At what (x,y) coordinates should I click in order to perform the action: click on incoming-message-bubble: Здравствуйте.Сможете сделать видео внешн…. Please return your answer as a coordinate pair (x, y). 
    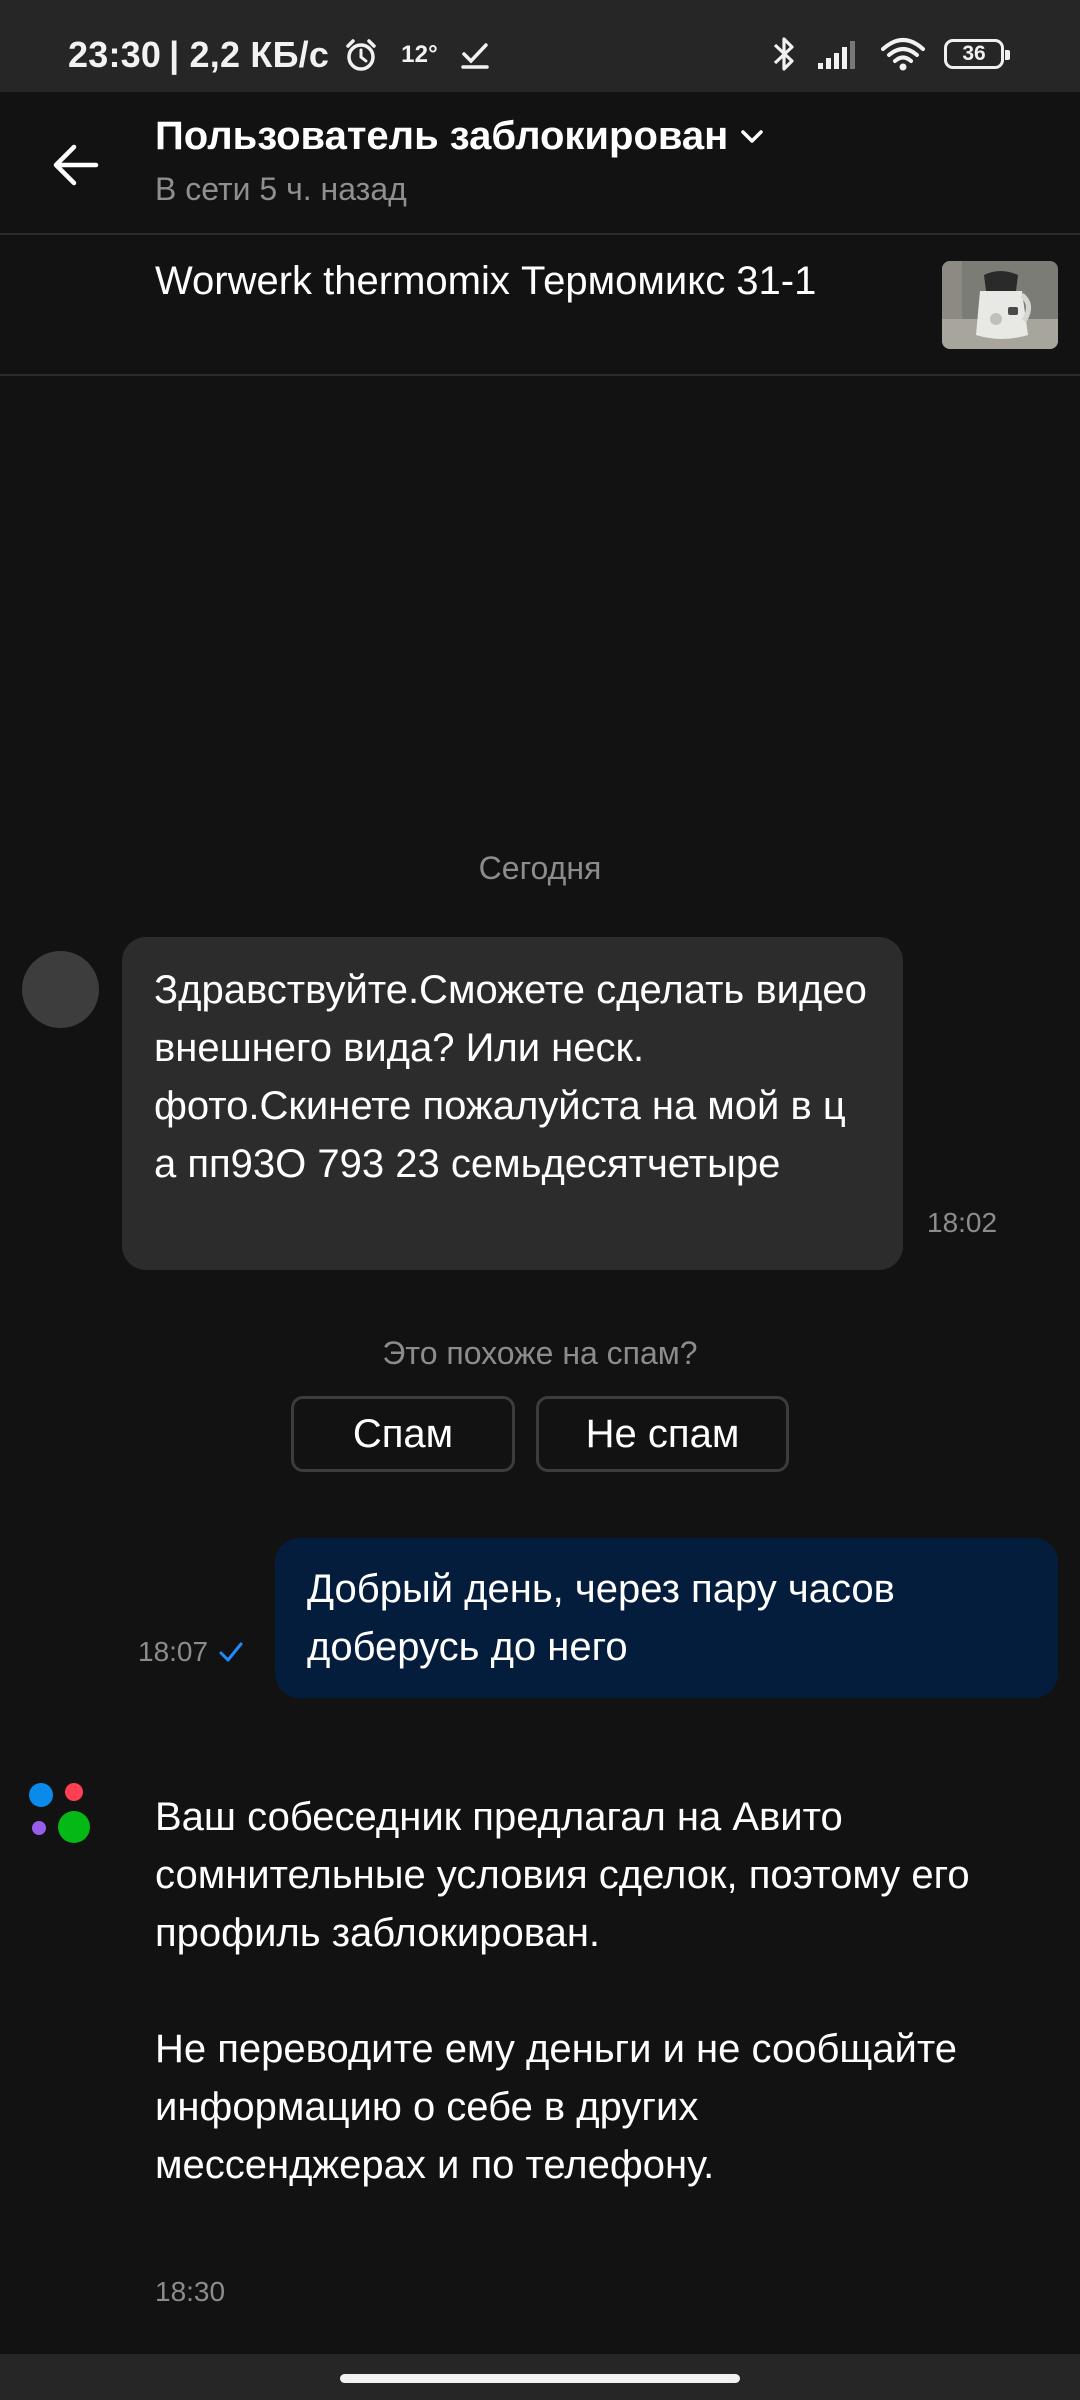
    Looking at the image, I should click on (512, 1103).